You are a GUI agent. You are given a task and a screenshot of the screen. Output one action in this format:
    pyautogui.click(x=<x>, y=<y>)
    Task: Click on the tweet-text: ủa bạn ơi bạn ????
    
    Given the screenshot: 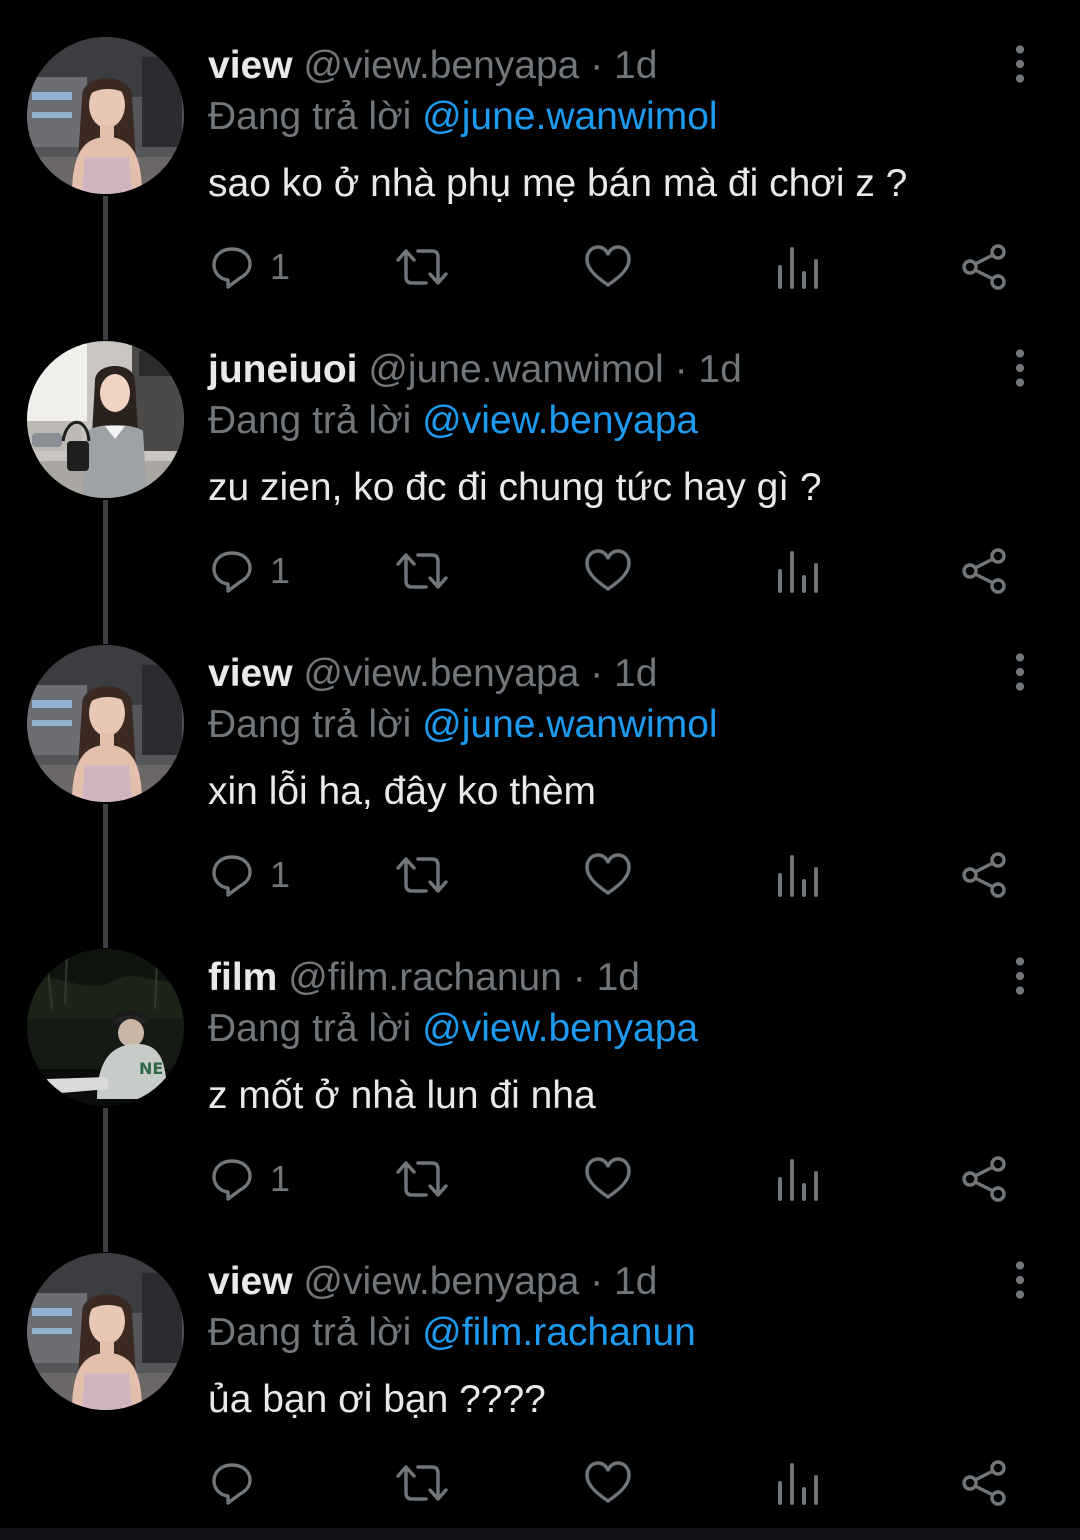 What is the action you would take?
    pyautogui.click(x=377, y=1399)
    